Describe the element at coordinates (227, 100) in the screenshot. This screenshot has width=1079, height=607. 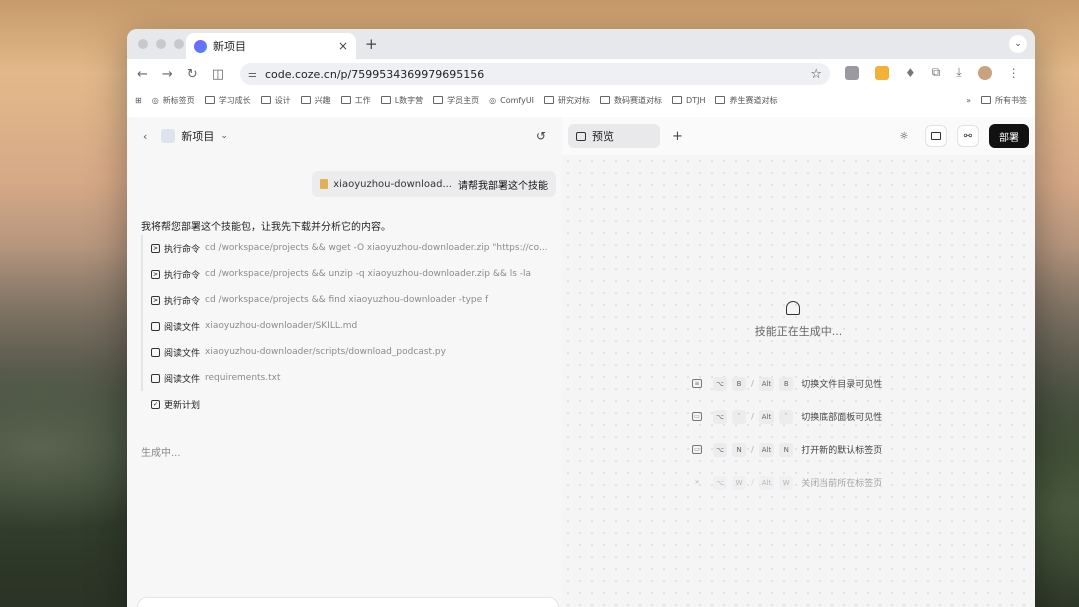
I see `bookmark-item: 学习成长` at that location.